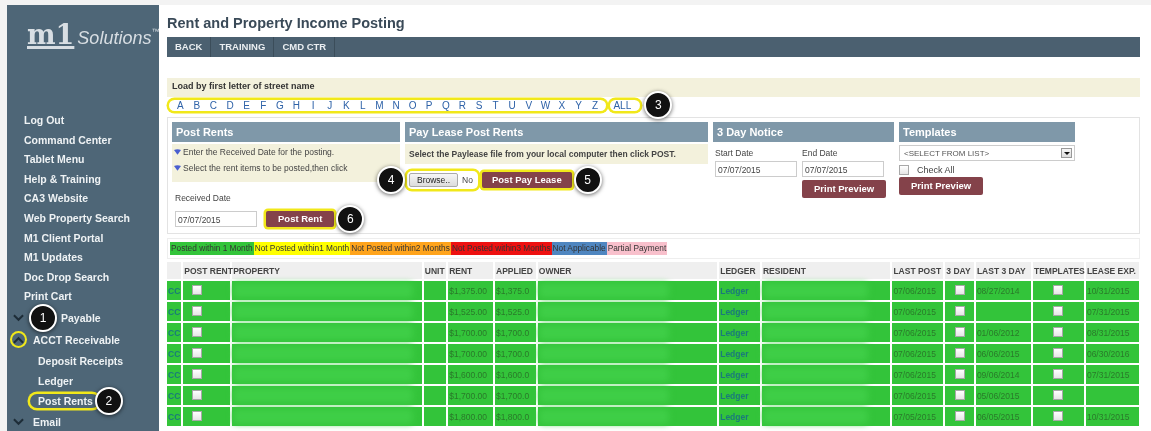 The width and height of the screenshot is (1151, 431). What do you see at coordinates (45, 258) in the screenshot?
I see `sidebar-link: M1 Updates` at bounding box center [45, 258].